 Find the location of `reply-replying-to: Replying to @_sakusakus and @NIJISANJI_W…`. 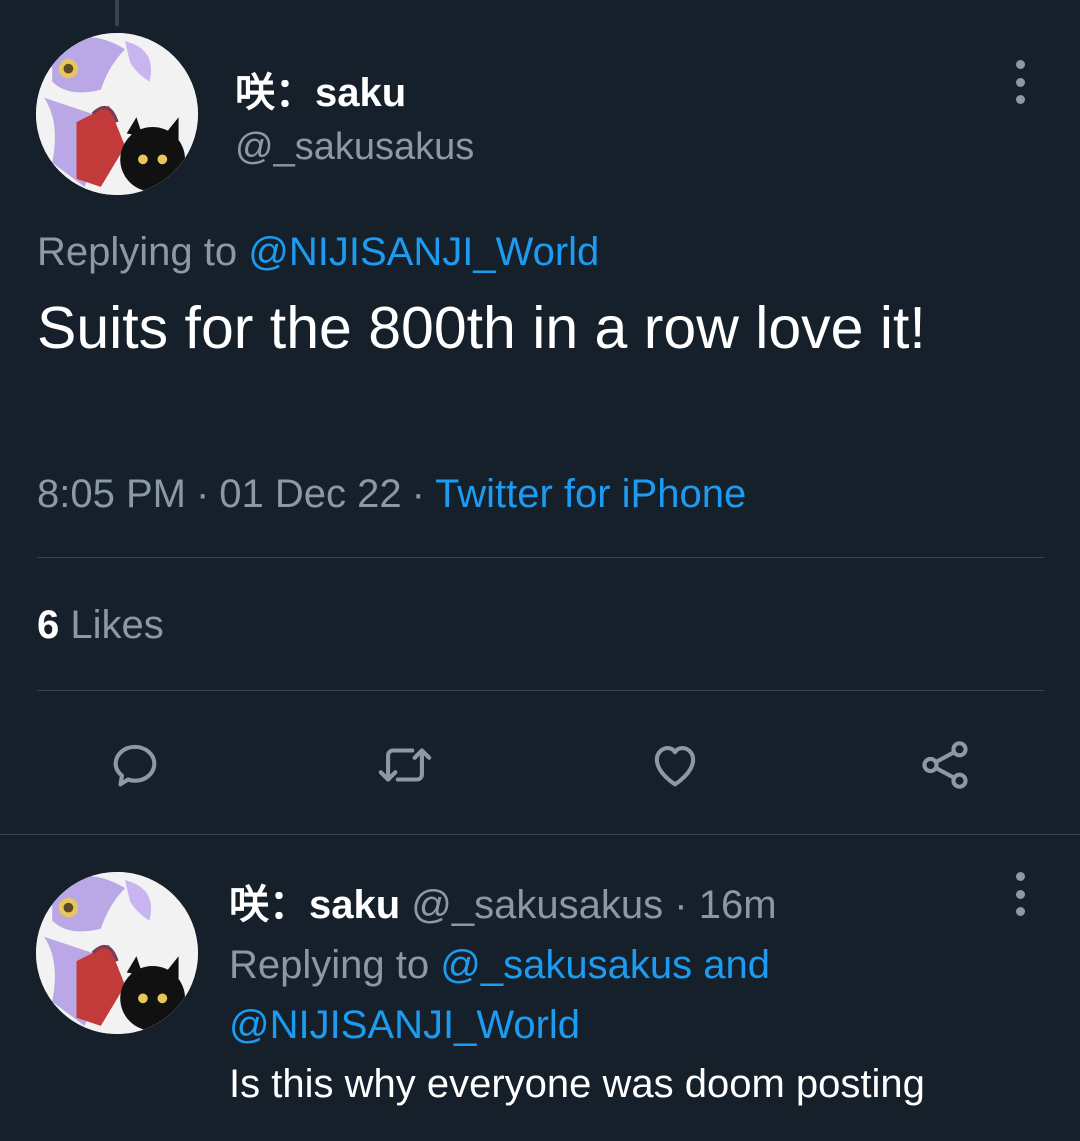

reply-replying-to: Replying to @_sakusakus and @NIJISANJI_W… is located at coordinates (609, 995).